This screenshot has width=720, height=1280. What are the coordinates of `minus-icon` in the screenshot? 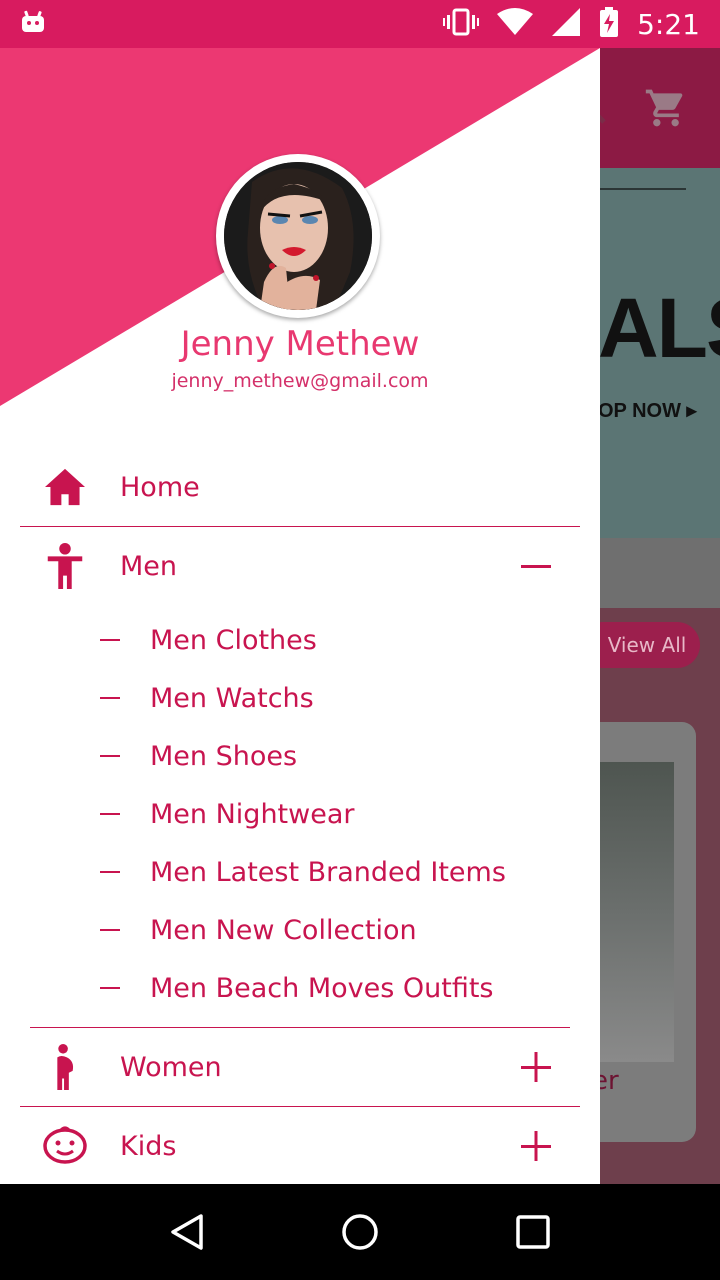 It's located at (536, 566).